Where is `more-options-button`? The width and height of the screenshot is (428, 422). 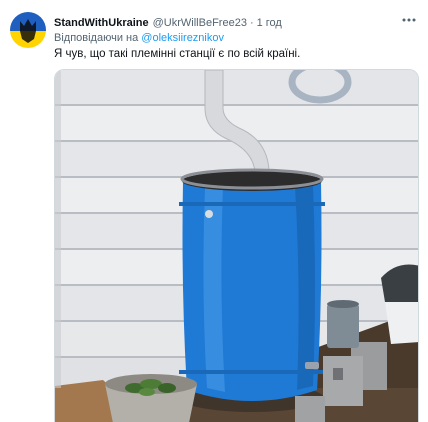 more-options-button is located at coordinates (409, 20).